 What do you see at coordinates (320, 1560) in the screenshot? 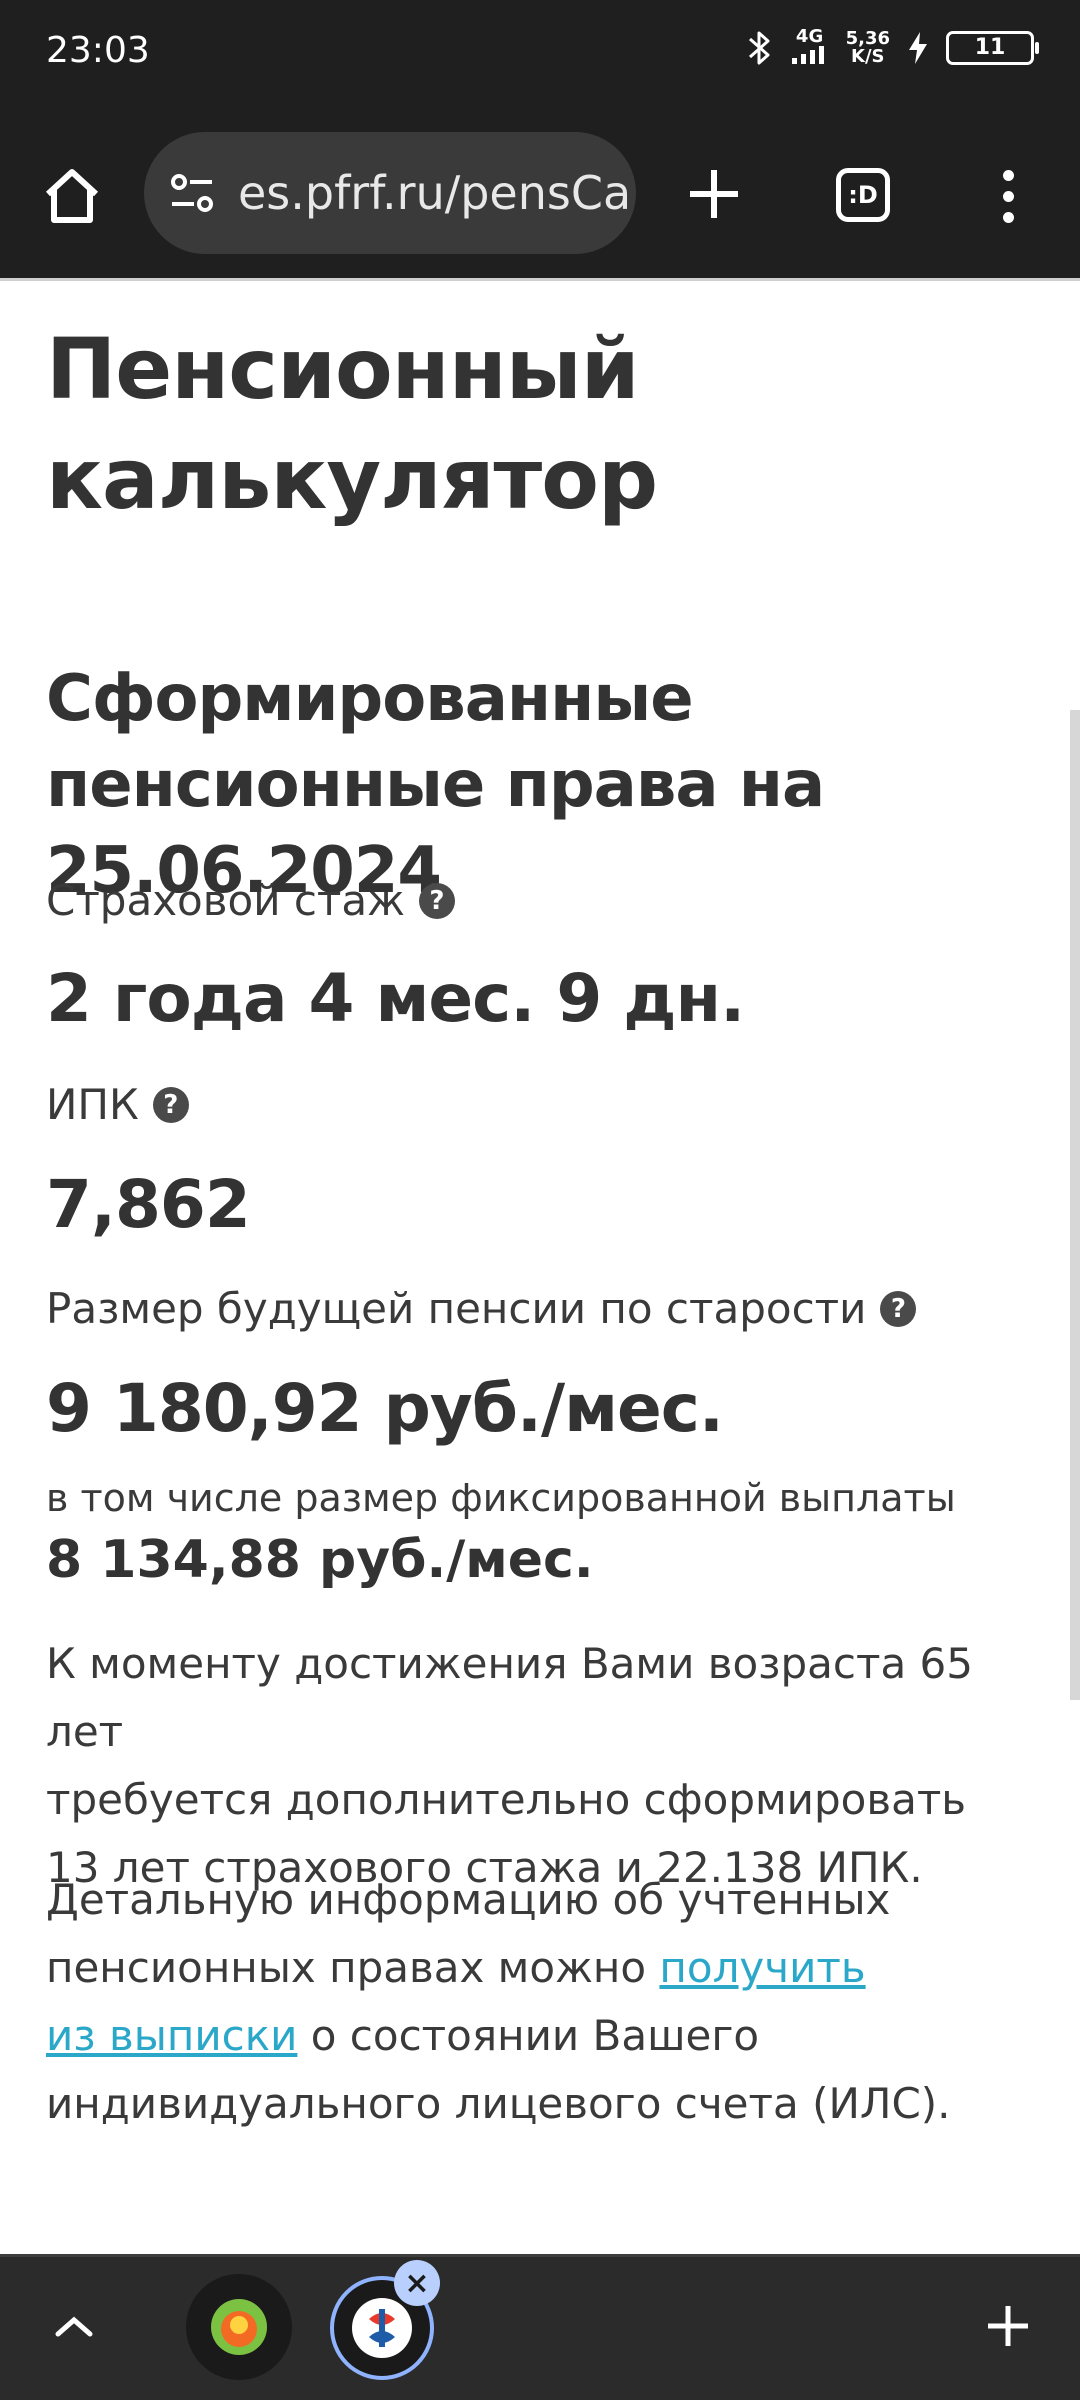
I see `fixed-value: 8 134,88 руб./мес.` at bounding box center [320, 1560].